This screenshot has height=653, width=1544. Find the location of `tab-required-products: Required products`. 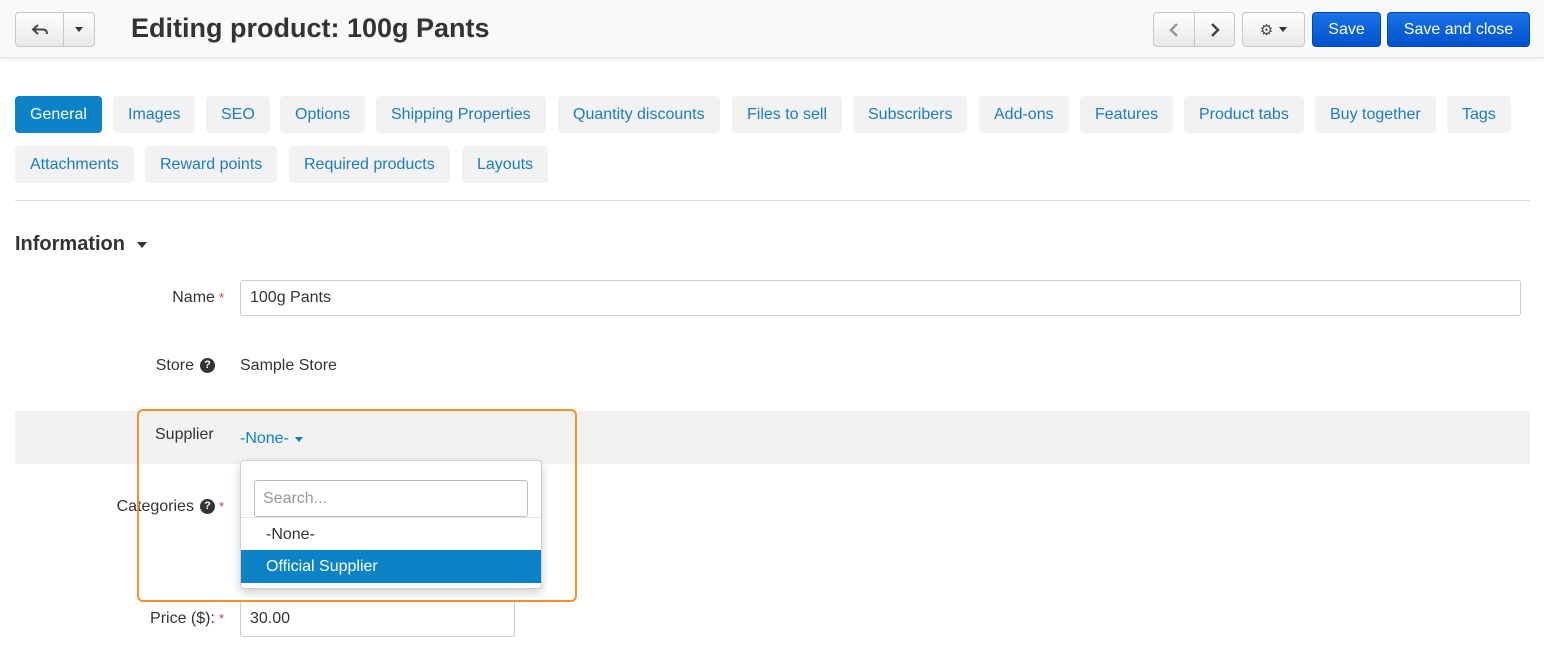

tab-required-products: Required products is located at coordinates (369, 164).